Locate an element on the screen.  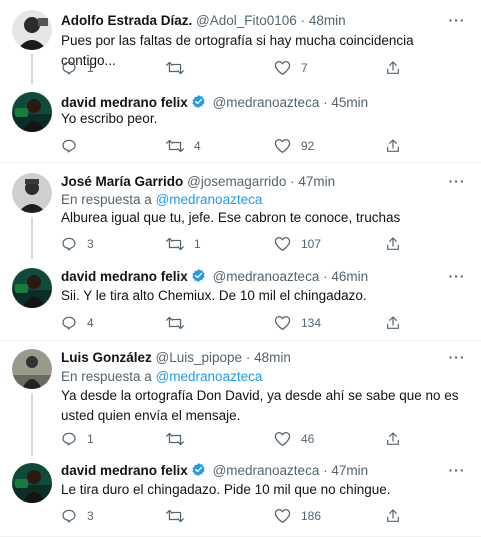
like-button: 46 is located at coordinates (294, 439).